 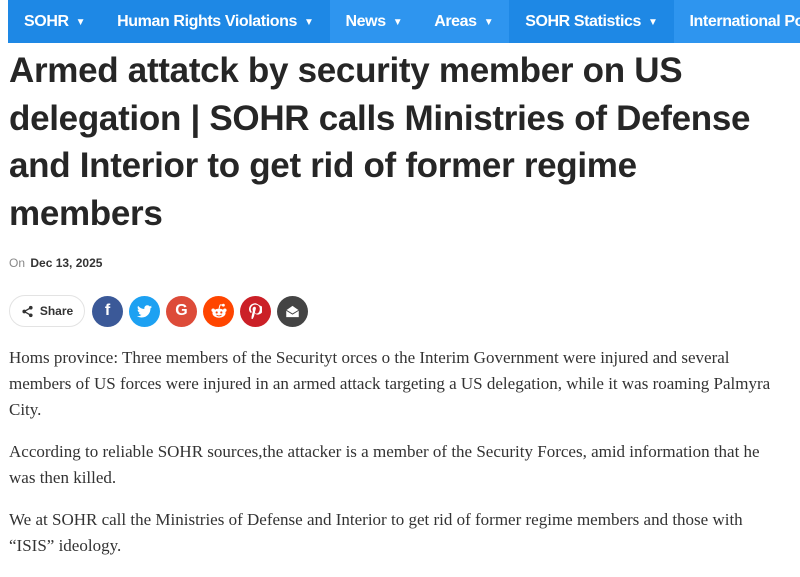 I want to click on google-icon: G, so click(x=181, y=310).